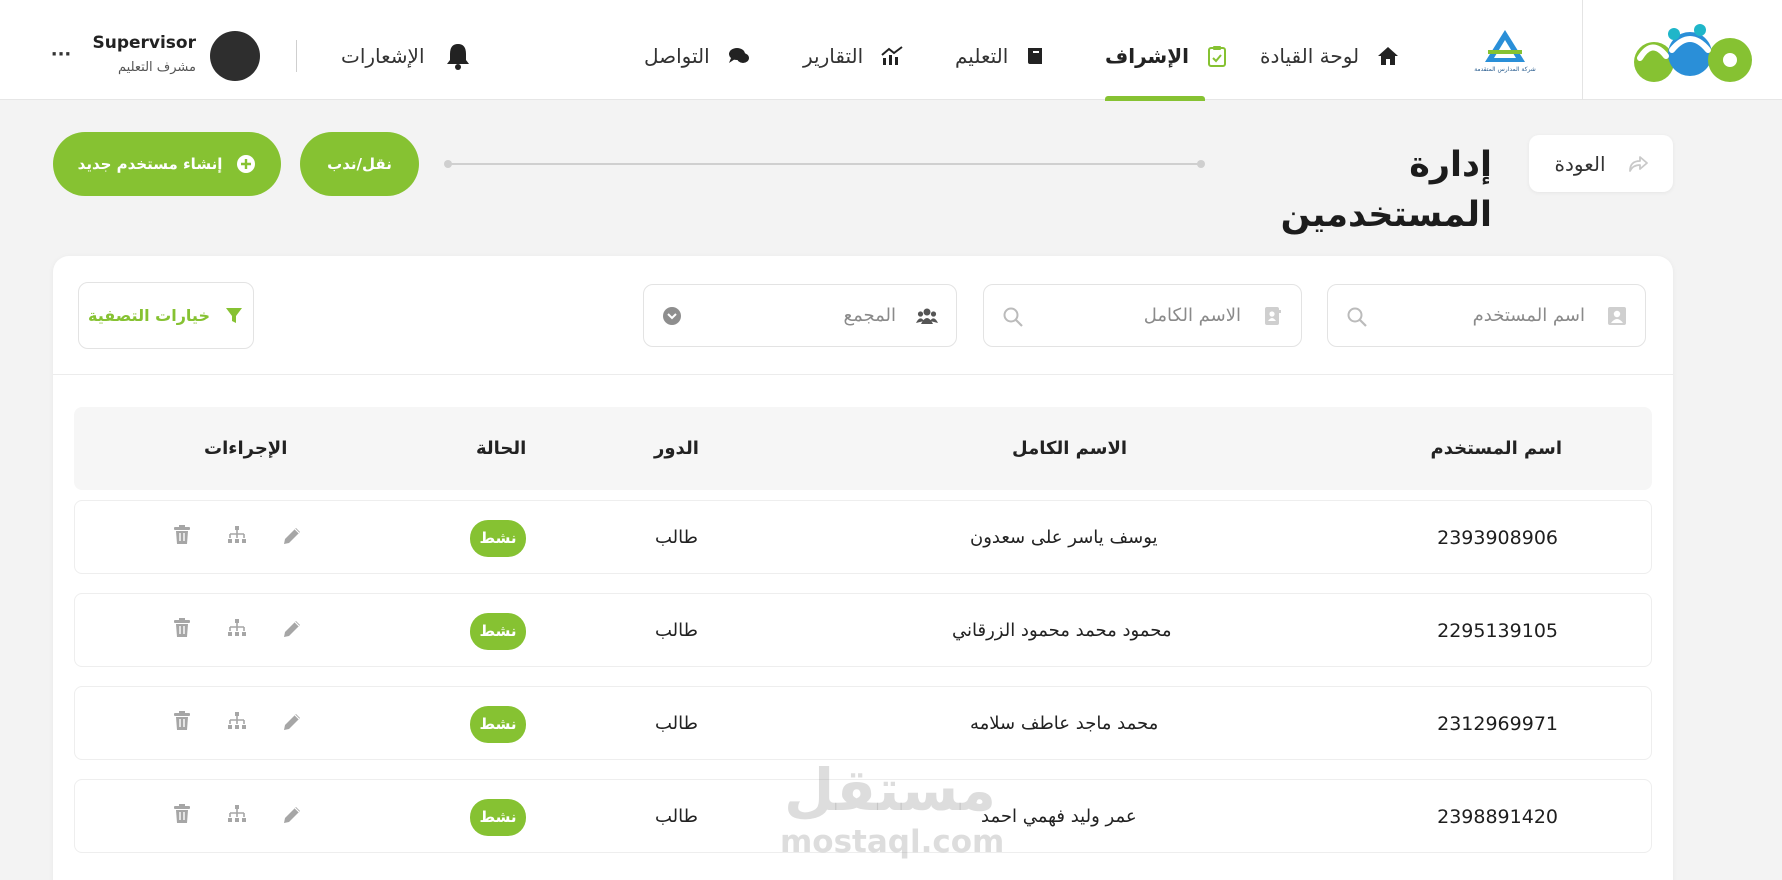  I want to click on chat-icon, so click(739, 56).